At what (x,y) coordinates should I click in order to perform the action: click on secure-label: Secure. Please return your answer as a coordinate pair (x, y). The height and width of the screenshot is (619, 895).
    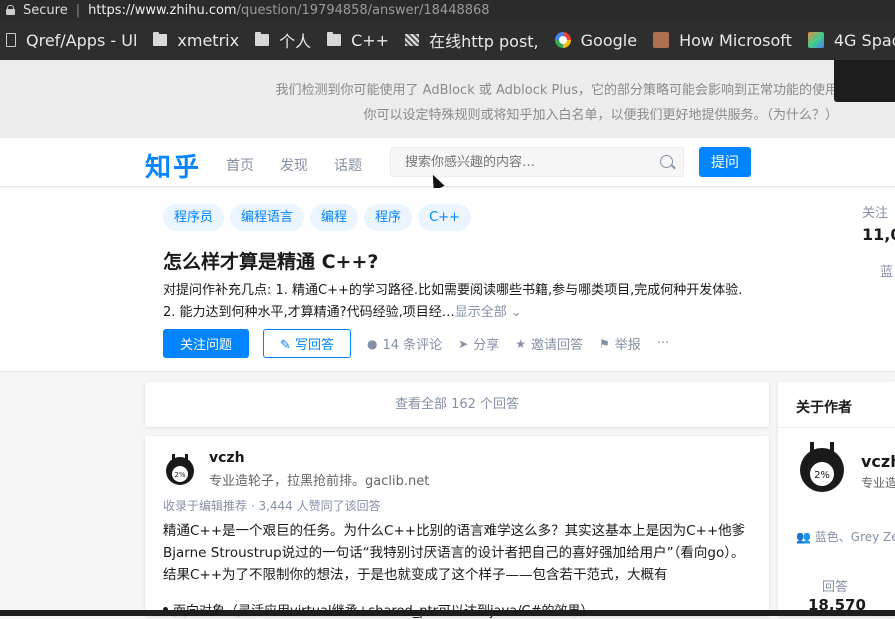
    Looking at the image, I should click on (45, 10).